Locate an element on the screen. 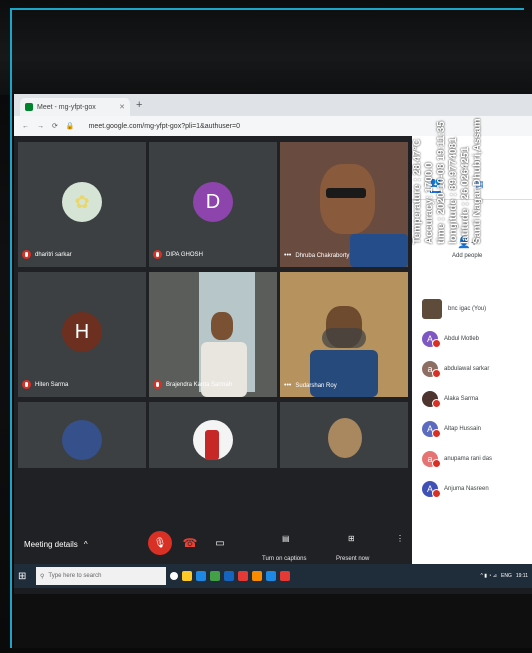  camera-toggle-button: ▭ is located at coordinates (220, 543).